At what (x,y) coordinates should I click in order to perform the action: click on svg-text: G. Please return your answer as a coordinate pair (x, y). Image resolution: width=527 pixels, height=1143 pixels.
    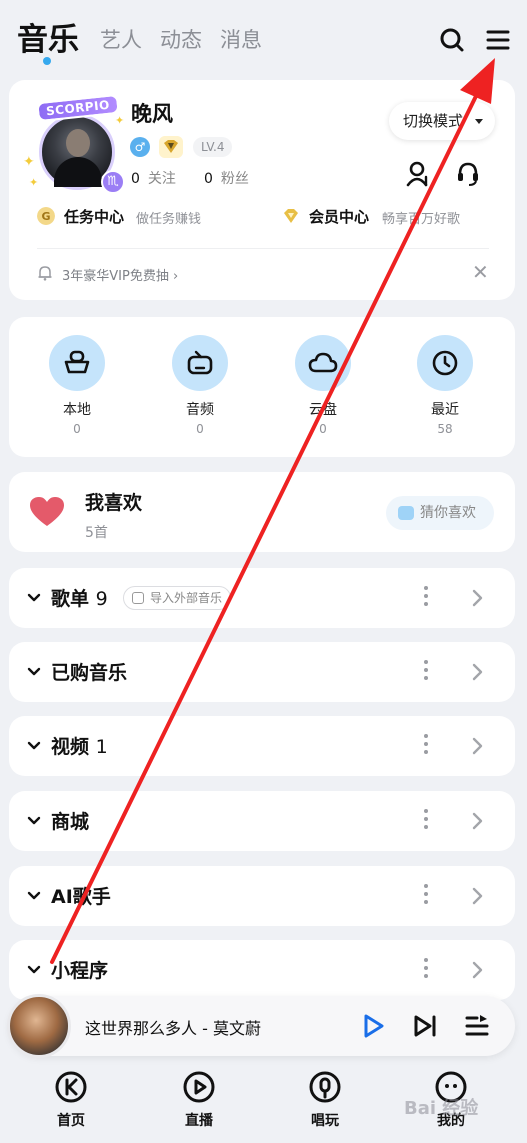
    Looking at the image, I should click on (45, 216).